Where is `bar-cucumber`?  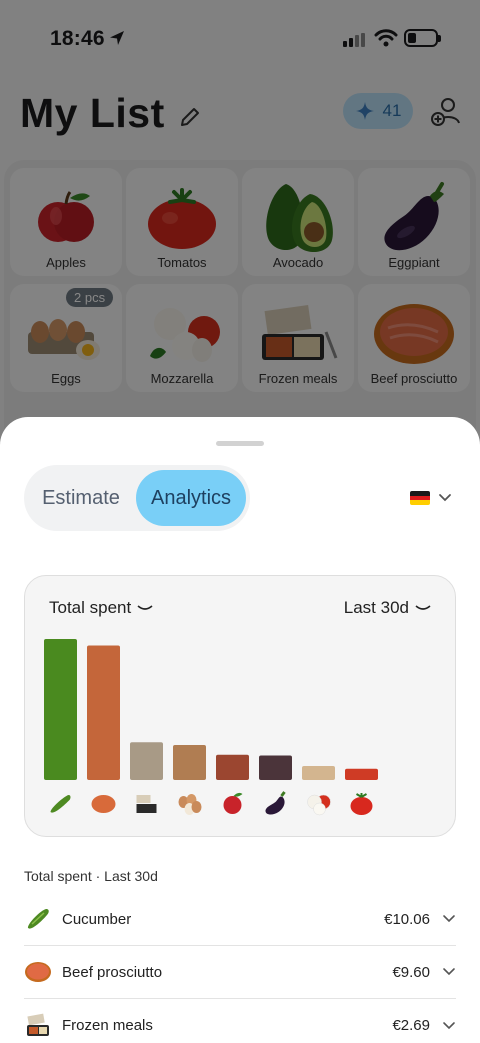 bar-cucumber is located at coordinates (60, 709).